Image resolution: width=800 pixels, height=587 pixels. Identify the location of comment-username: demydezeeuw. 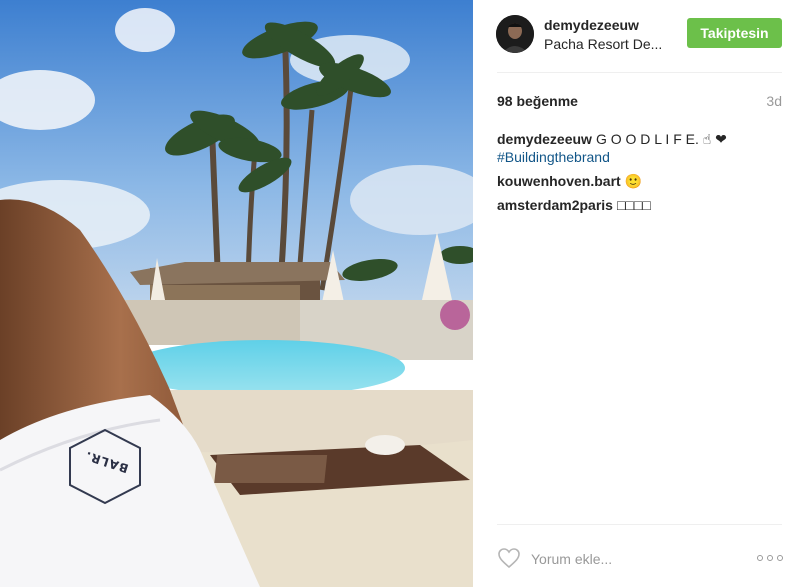
(544, 139).